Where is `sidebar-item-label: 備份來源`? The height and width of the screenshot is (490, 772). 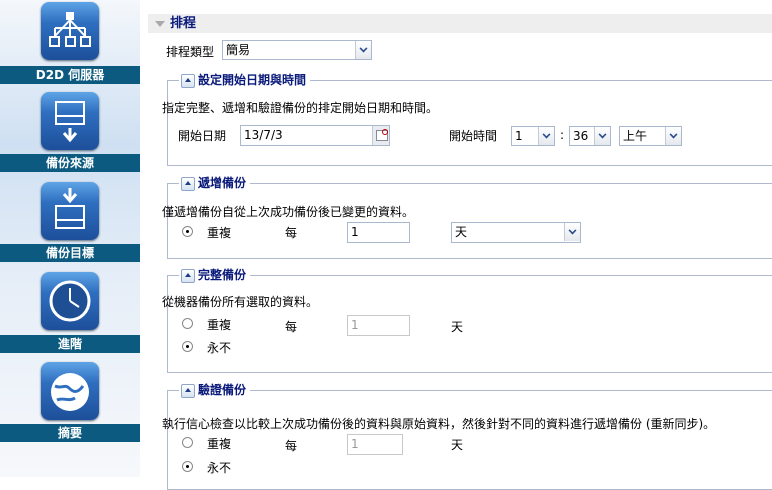
sidebar-item-label: 備份來源 is located at coordinates (70, 163).